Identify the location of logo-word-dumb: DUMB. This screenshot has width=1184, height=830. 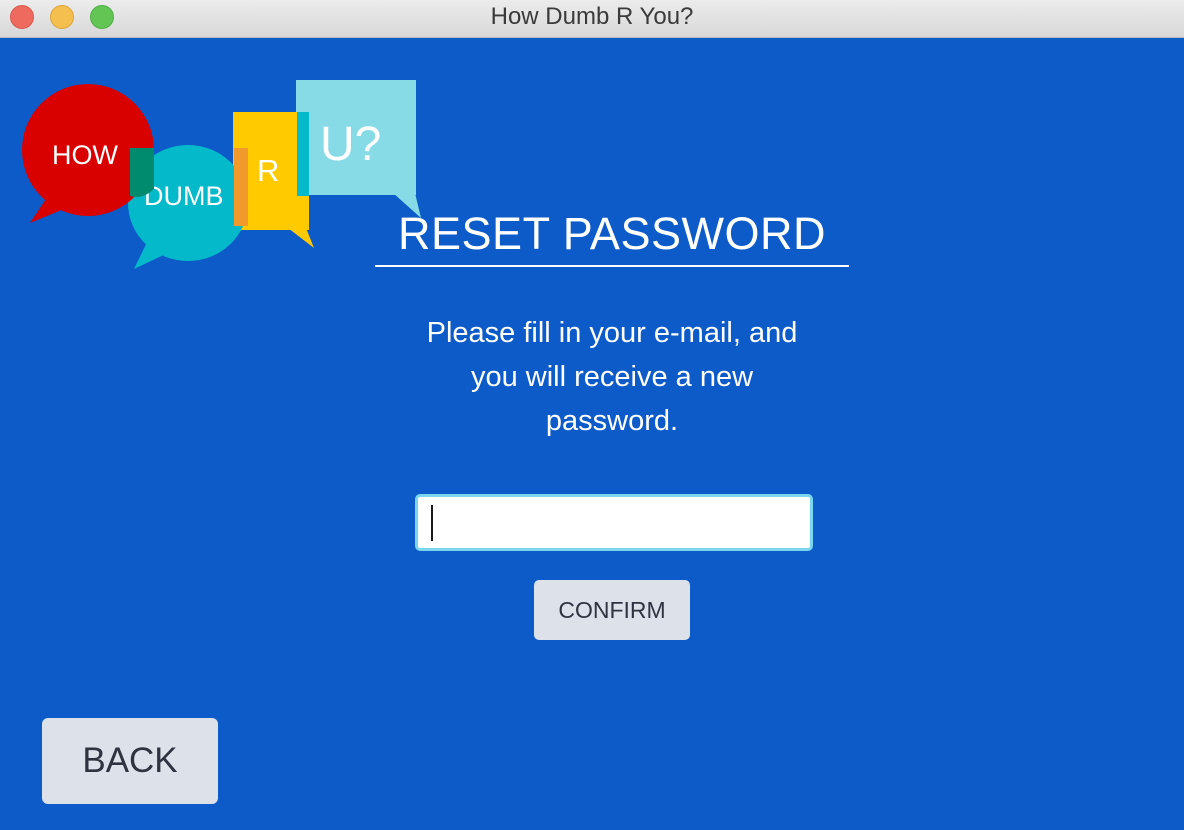
(184, 196).